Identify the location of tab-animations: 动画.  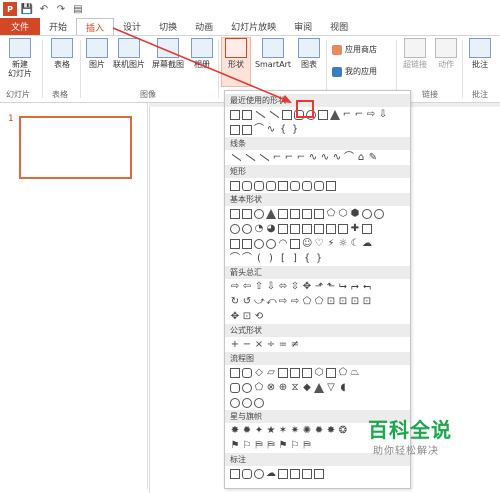
(204, 26).